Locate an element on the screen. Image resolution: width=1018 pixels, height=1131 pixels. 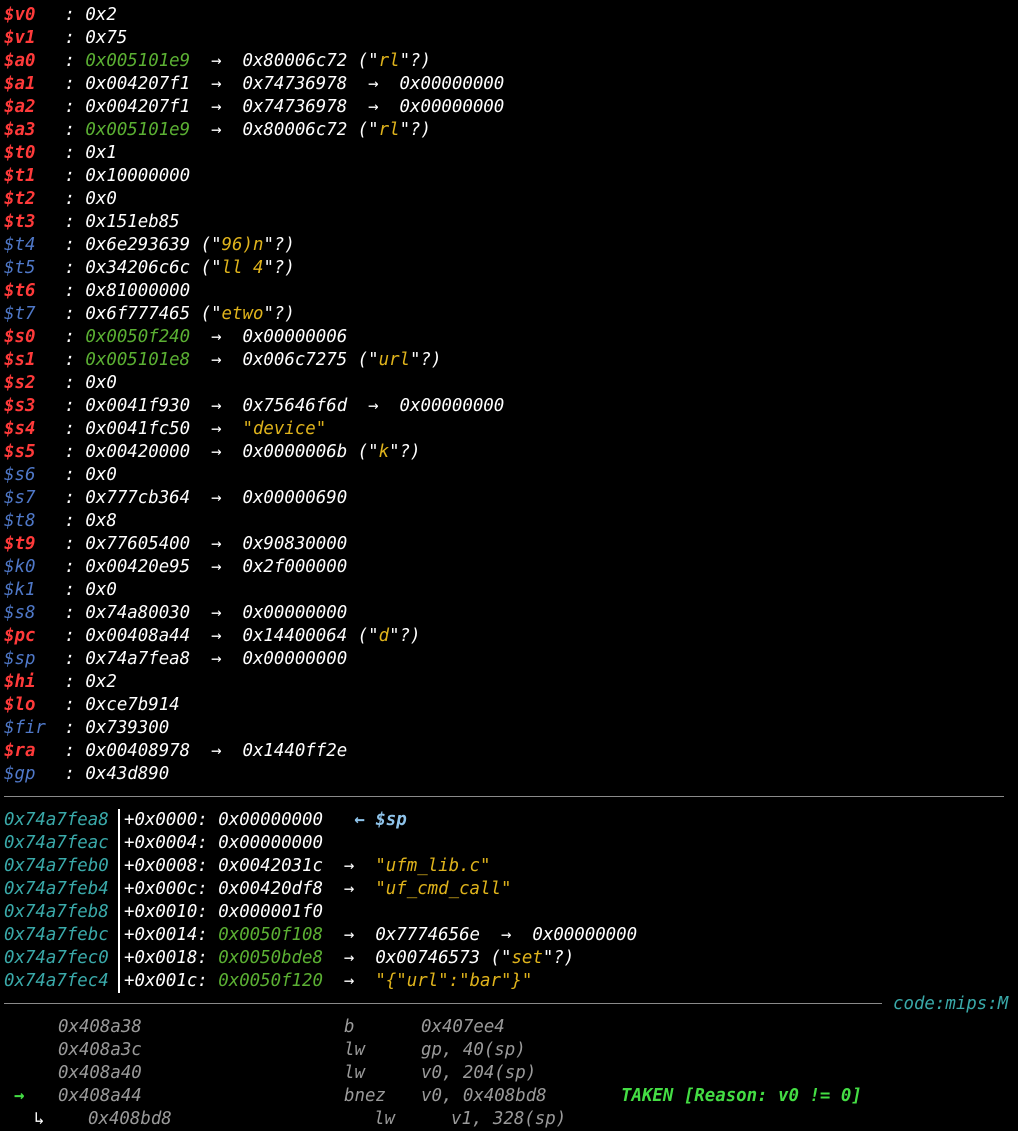
register-name: $s8 is located at coordinates (20, 613).